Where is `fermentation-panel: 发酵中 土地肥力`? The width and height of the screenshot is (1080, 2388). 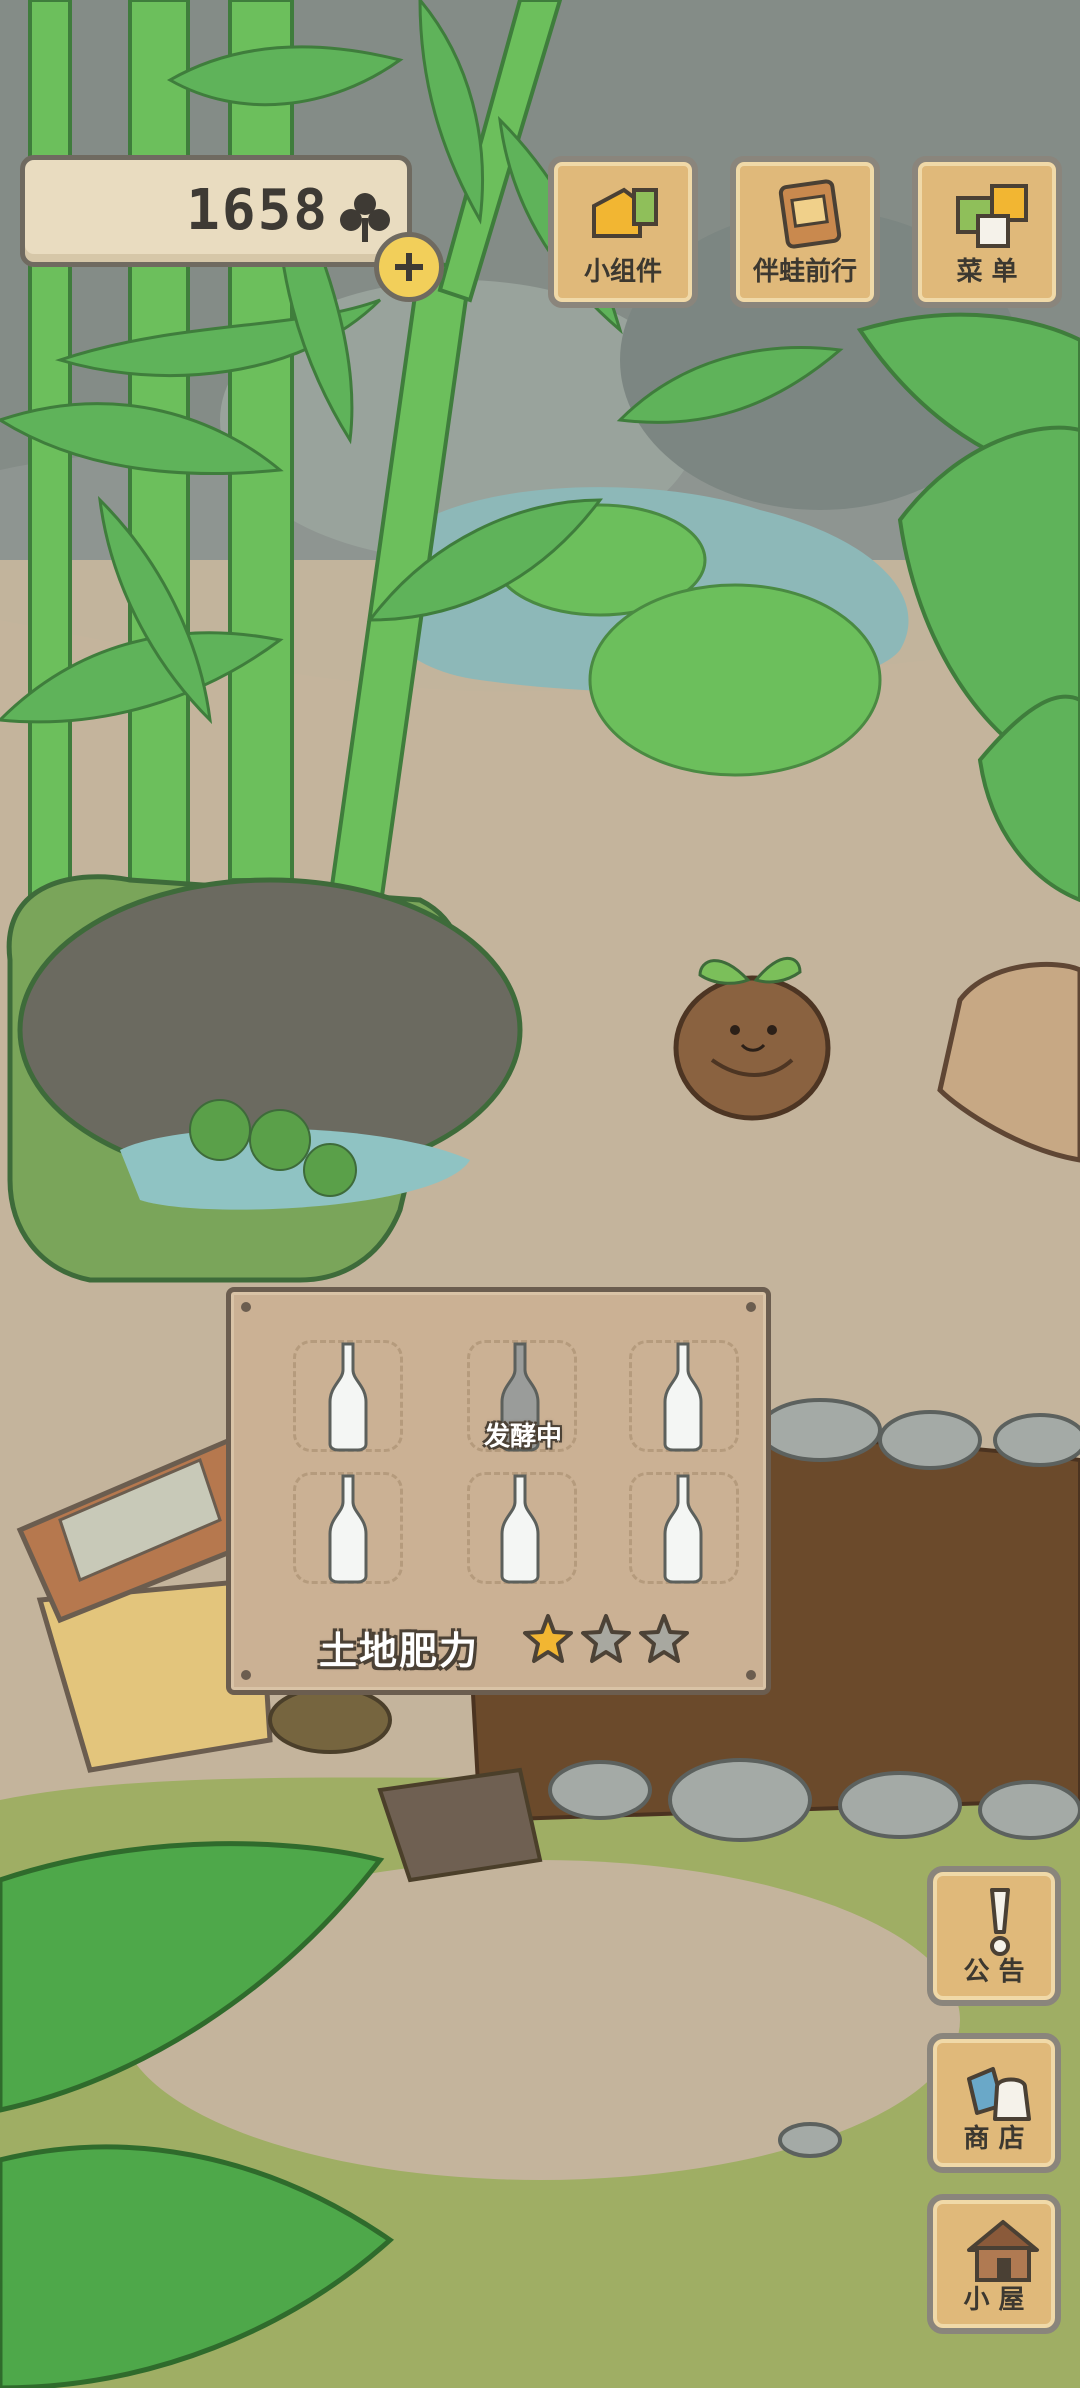
fermentation-panel: 发酵中 土地肥力 is located at coordinates (498, 1491).